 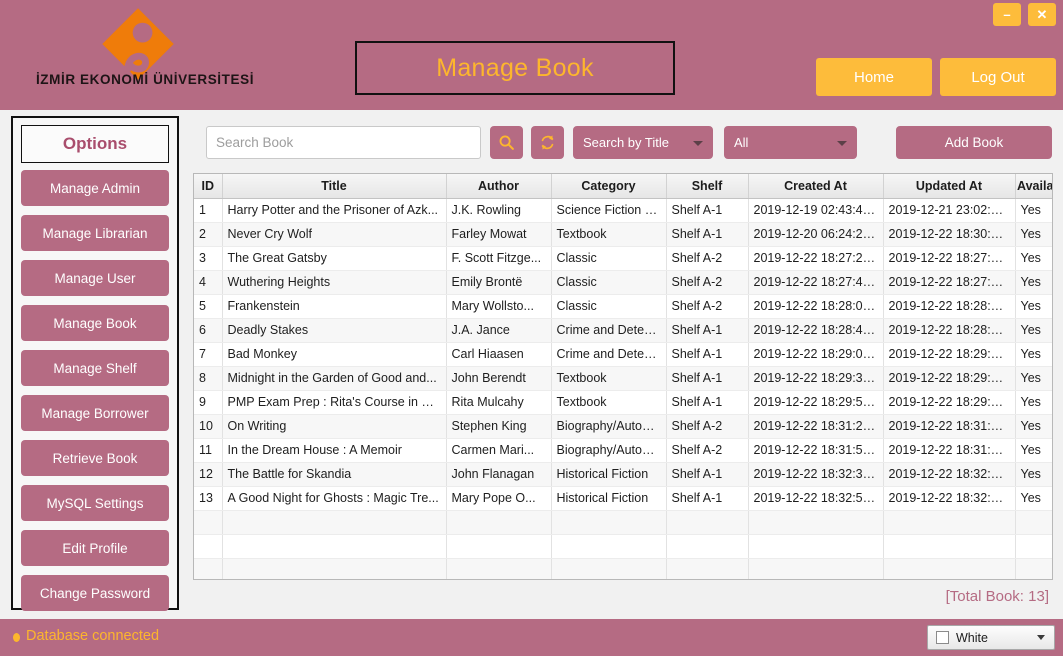 I want to click on cell-id: 6, so click(x=208, y=330).